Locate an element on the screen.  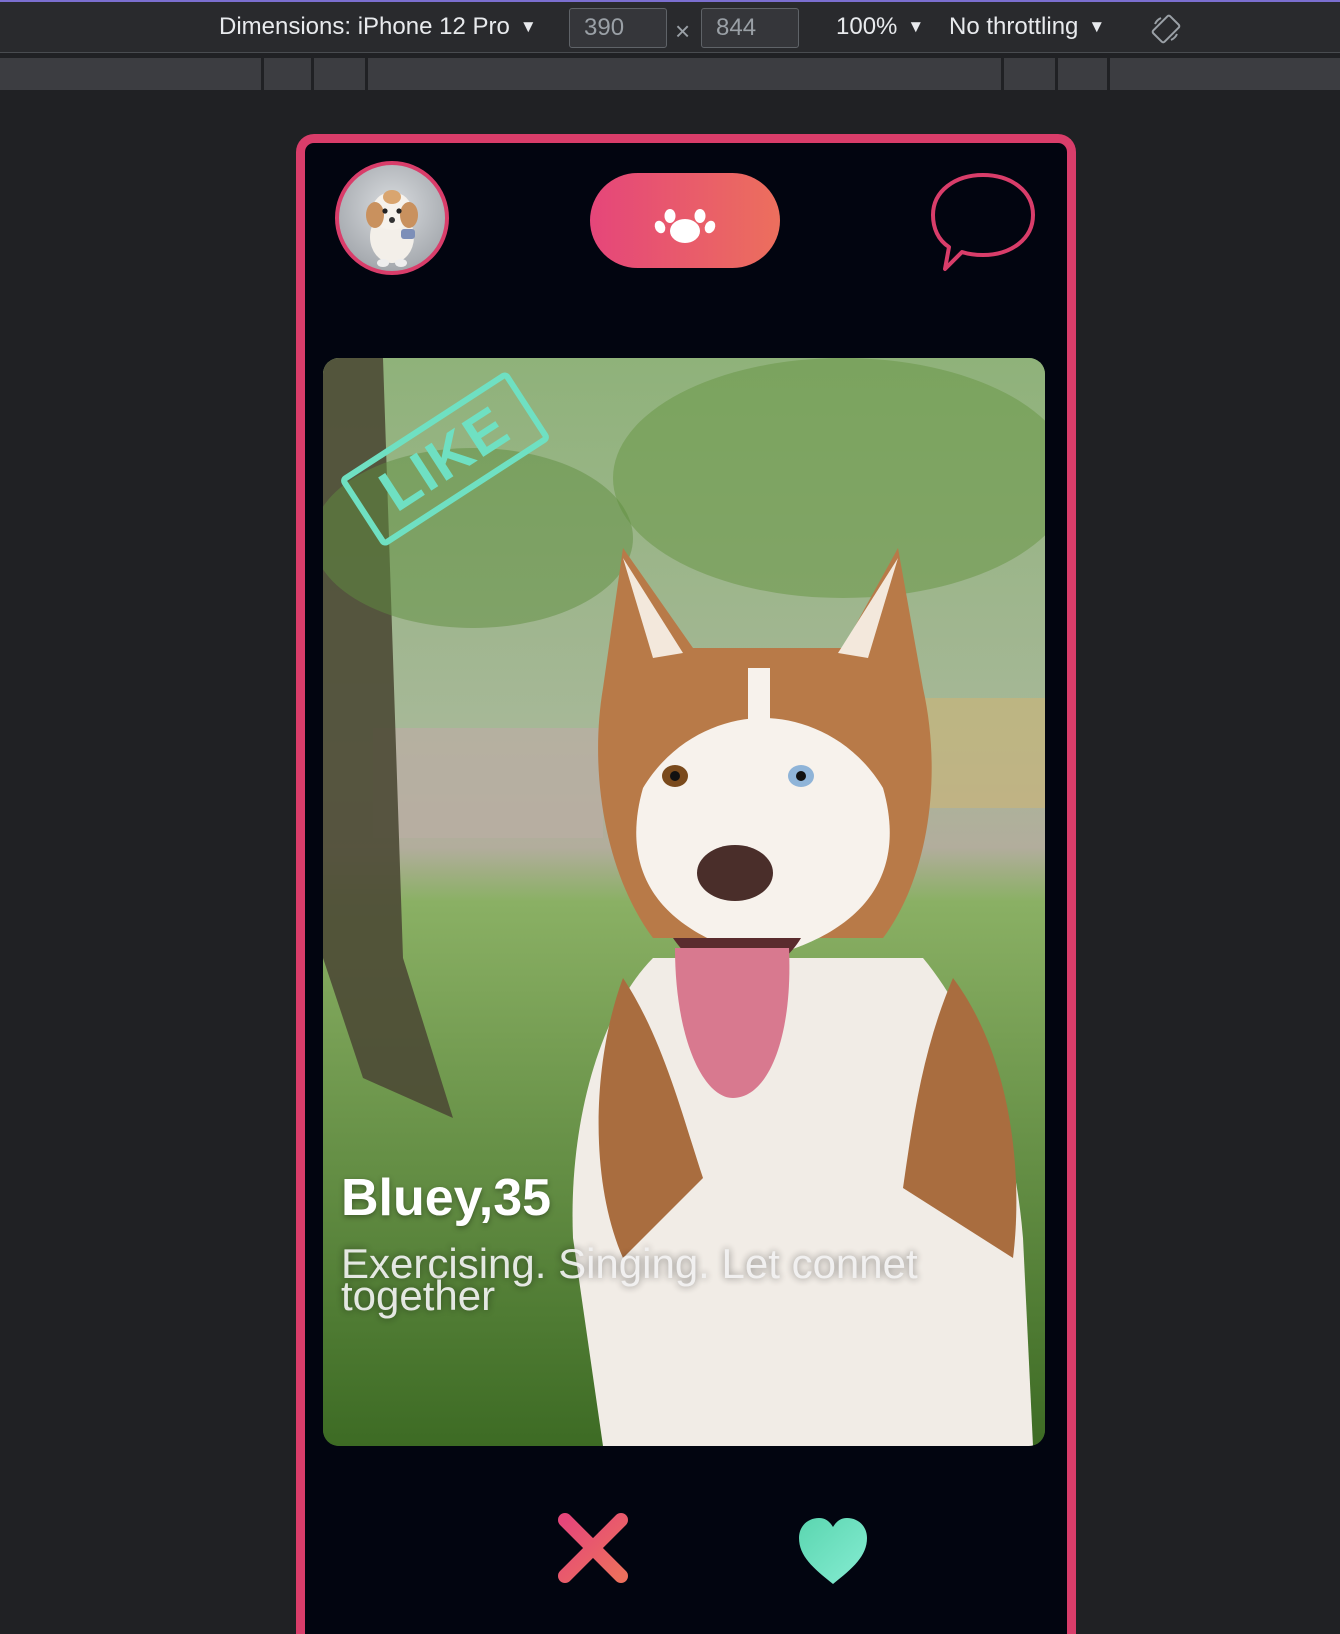
zoom-dropdown: 100% ▼ is located at coordinates (880, 27).